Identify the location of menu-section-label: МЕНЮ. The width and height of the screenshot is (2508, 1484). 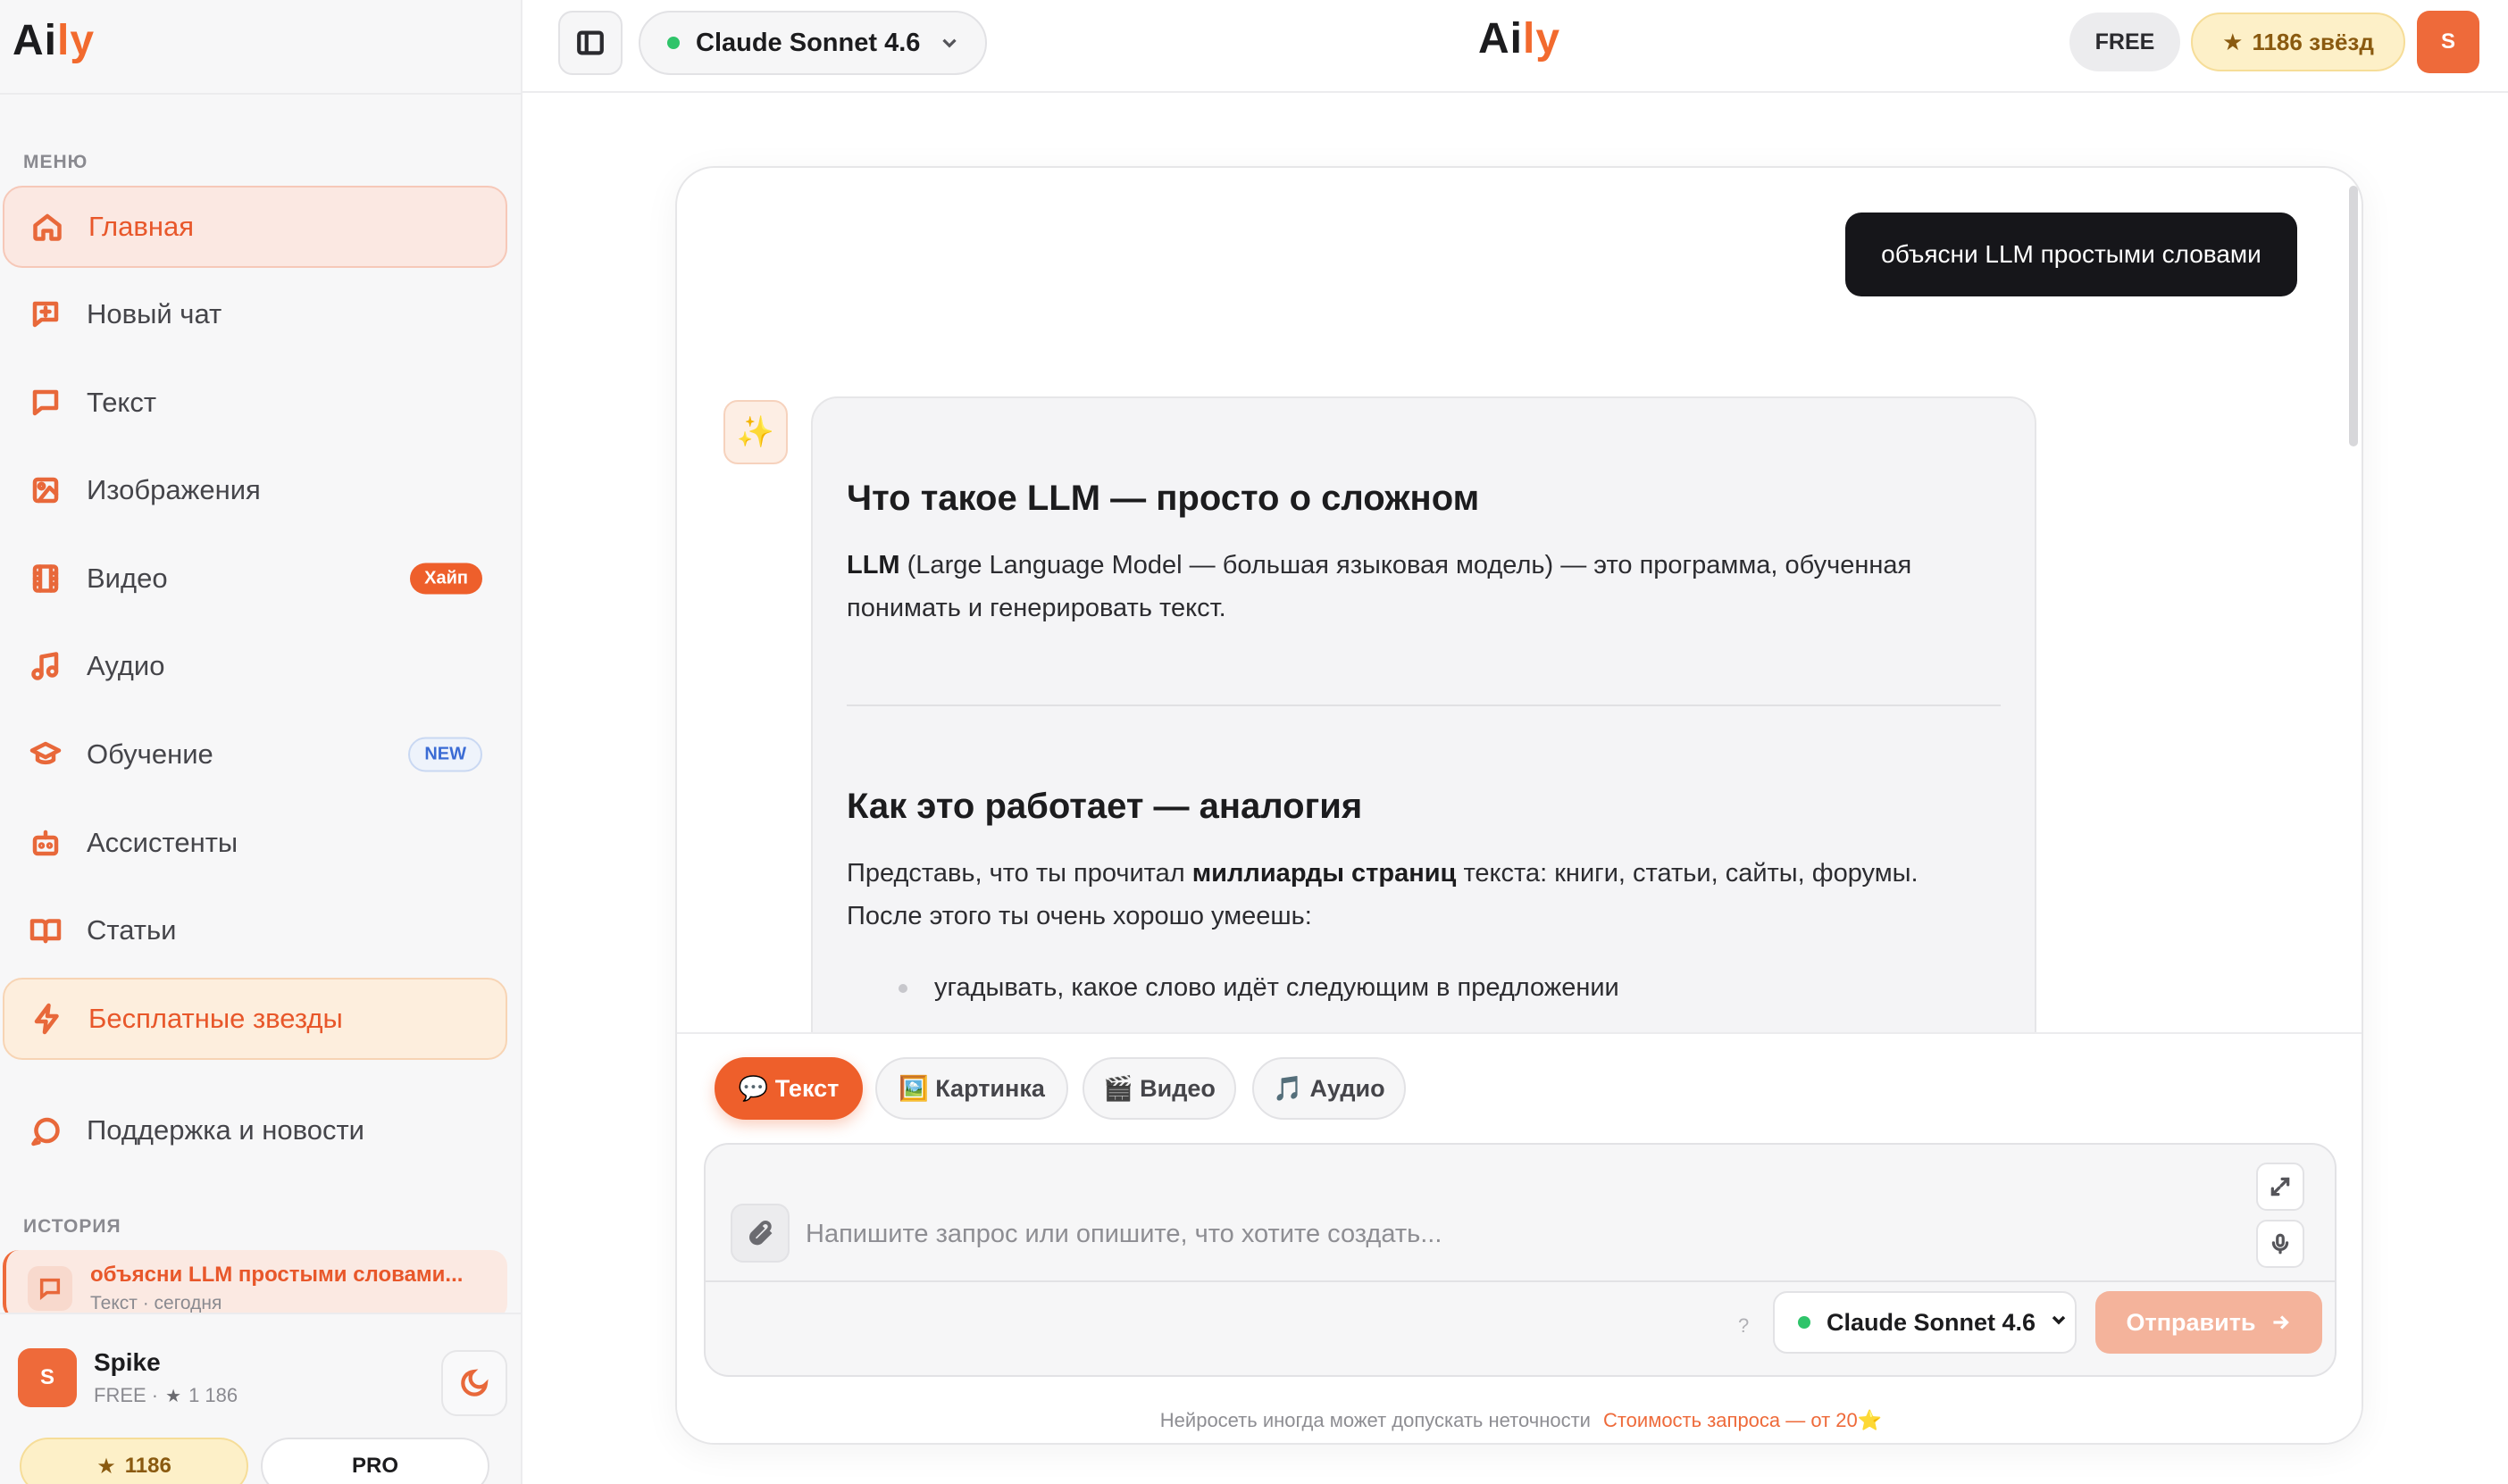
(56, 162).